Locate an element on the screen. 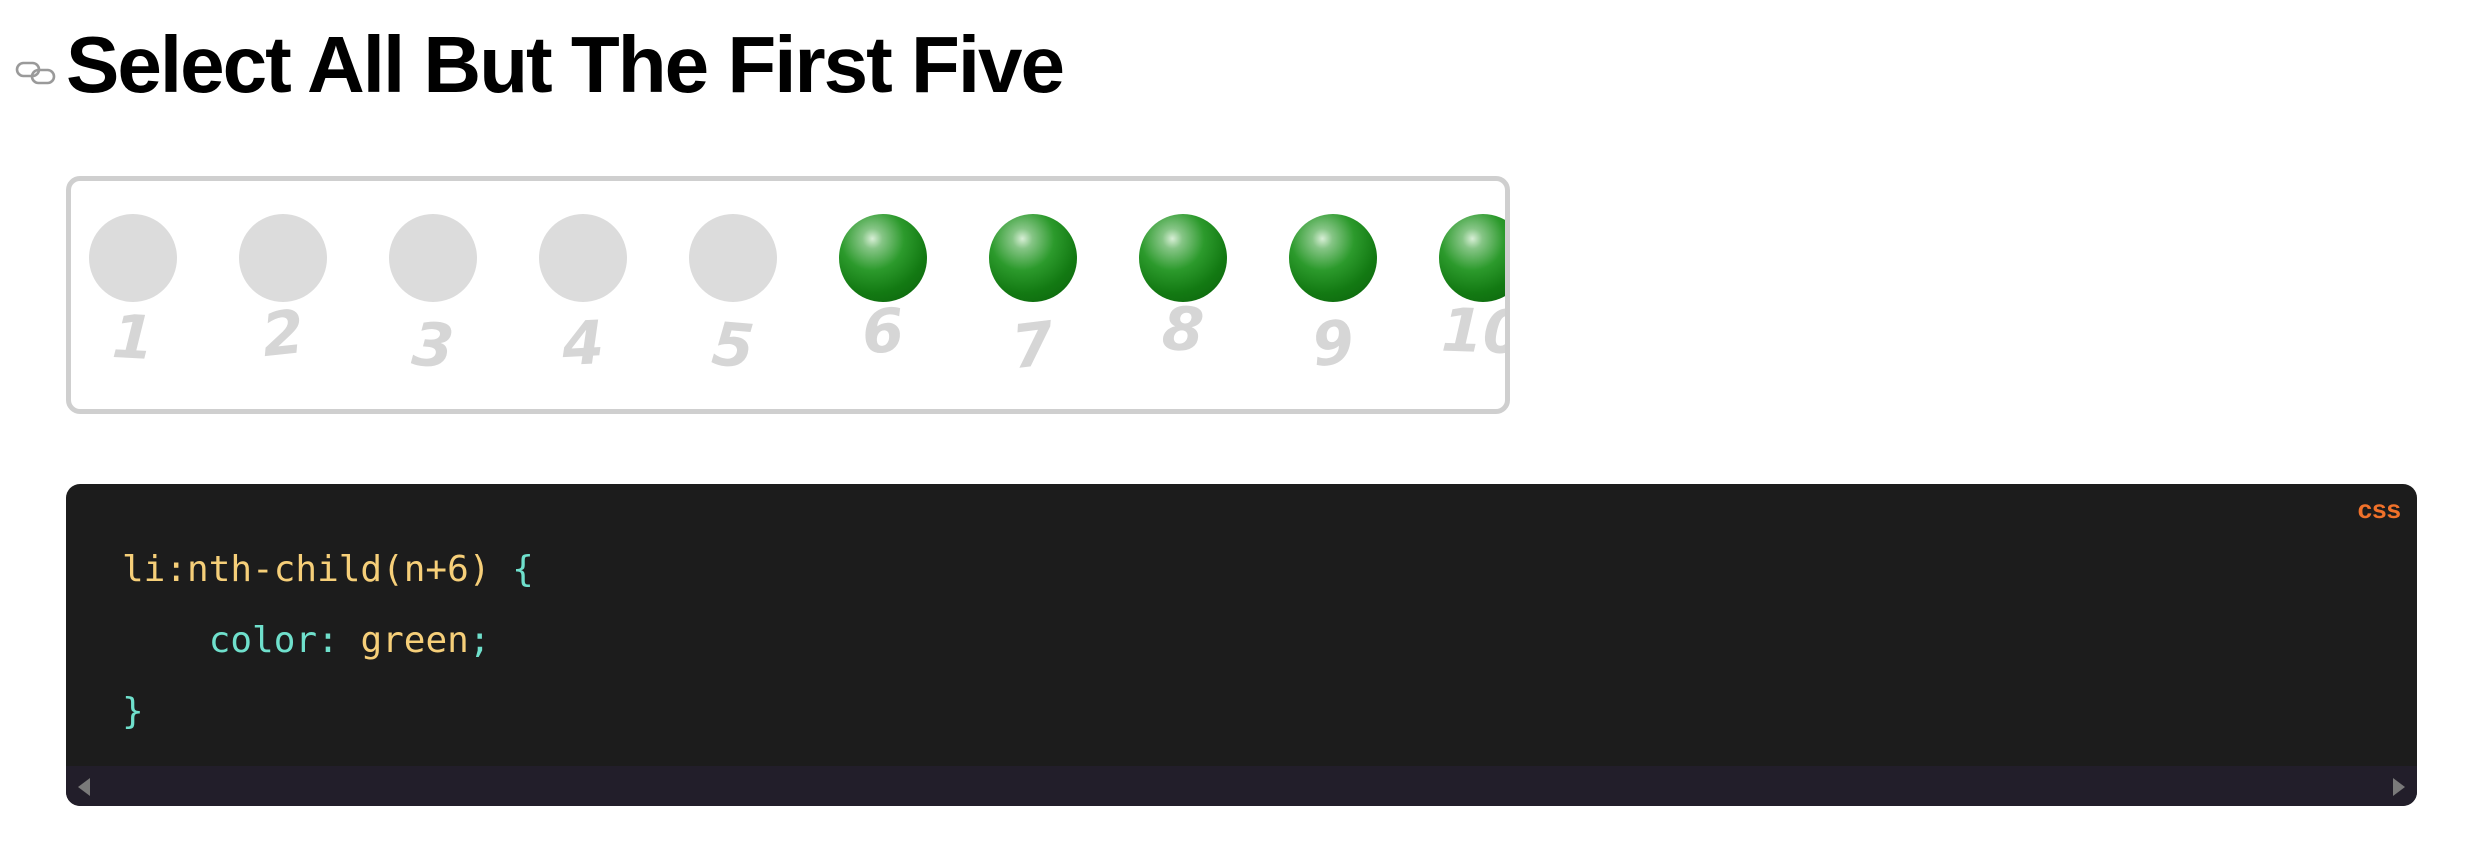 Image resolution: width=2485 pixels, height=856 pixels. ball-number: 3 is located at coordinates (433, 346).